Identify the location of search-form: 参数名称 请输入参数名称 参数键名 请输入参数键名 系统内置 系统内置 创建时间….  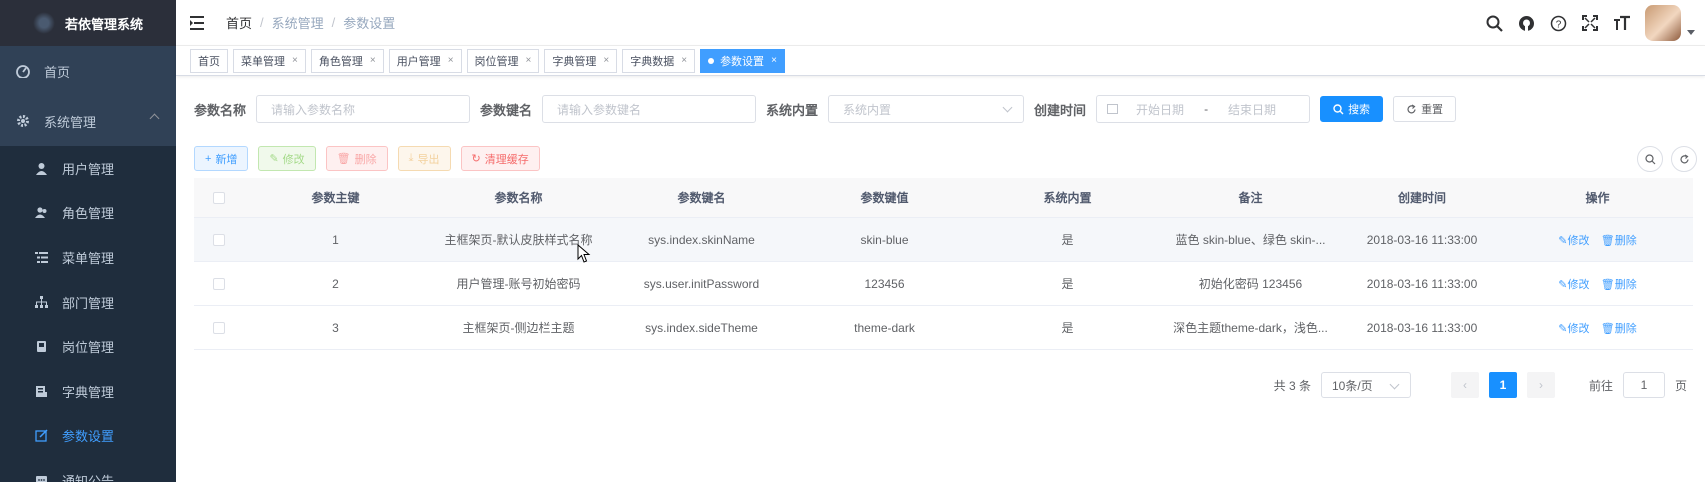
(825, 109).